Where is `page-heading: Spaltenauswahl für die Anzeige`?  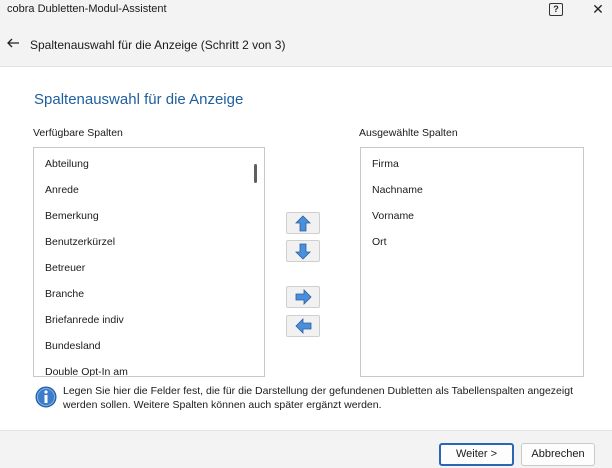 page-heading: Spaltenauswahl für die Anzeige is located at coordinates (139, 99).